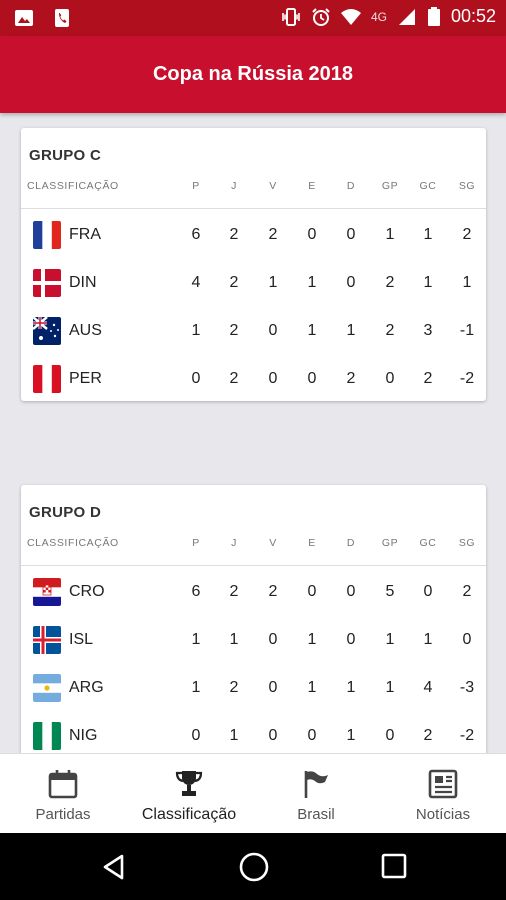 The height and width of the screenshot is (900, 506). What do you see at coordinates (65, 512) in the screenshot?
I see `group-title: GRUPO D` at bounding box center [65, 512].